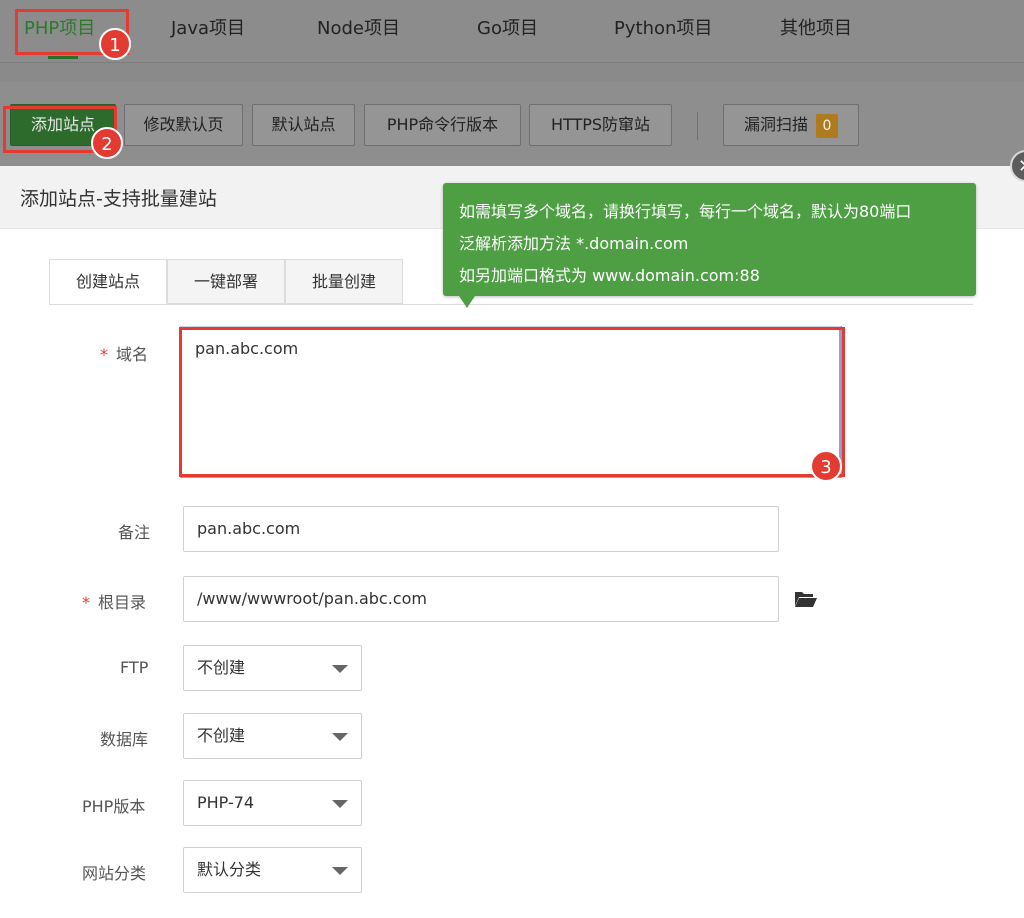  I want to click on tab-java-projects: Java项目, so click(208, 27).